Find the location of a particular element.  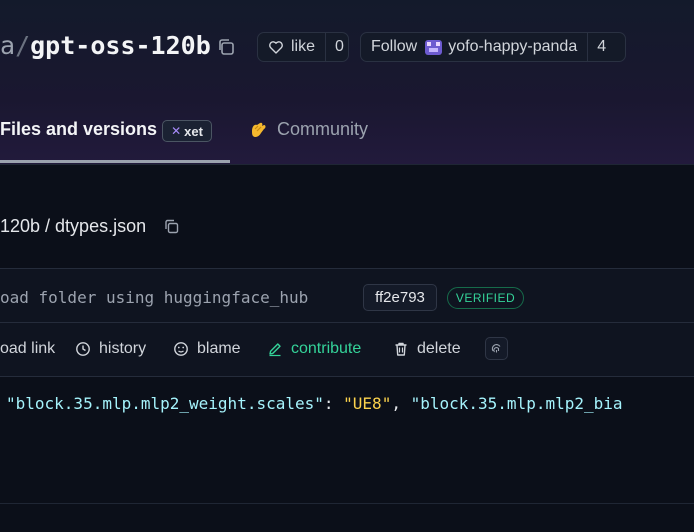

follow-count: 4 is located at coordinates (601, 47).